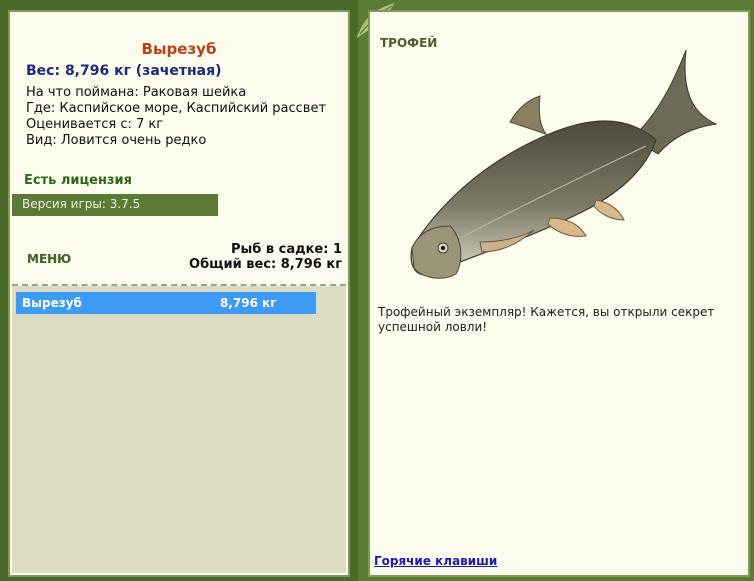 The width and height of the screenshot is (754, 581). What do you see at coordinates (78, 180) in the screenshot?
I see `license-status: Есть лицензия` at bounding box center [78, 180].